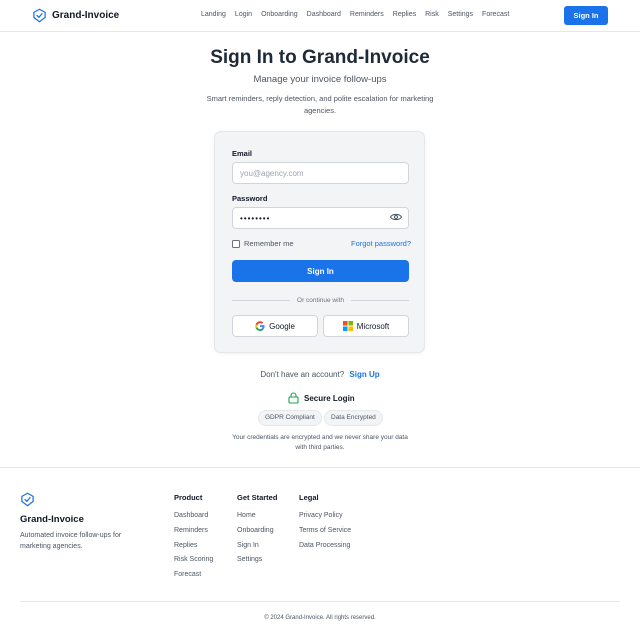 This screenshot has width=640, height=634. Describe the element at coordinates (325, 515) in the screenshot. I see `footer-link-privacy-policy: Privacy Policy` at that location.